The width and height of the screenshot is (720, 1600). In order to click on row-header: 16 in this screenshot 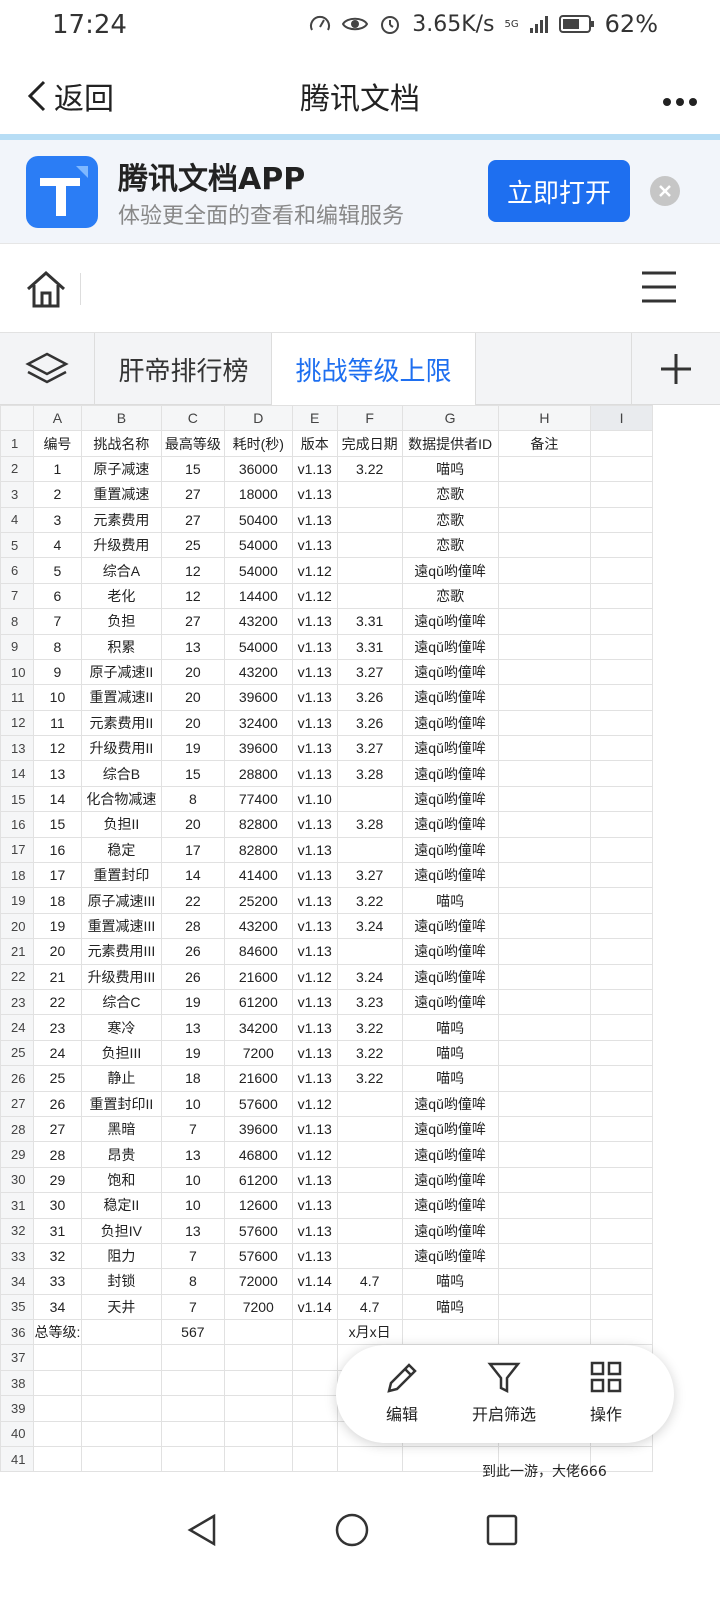, I will do `click(17, 824)`.